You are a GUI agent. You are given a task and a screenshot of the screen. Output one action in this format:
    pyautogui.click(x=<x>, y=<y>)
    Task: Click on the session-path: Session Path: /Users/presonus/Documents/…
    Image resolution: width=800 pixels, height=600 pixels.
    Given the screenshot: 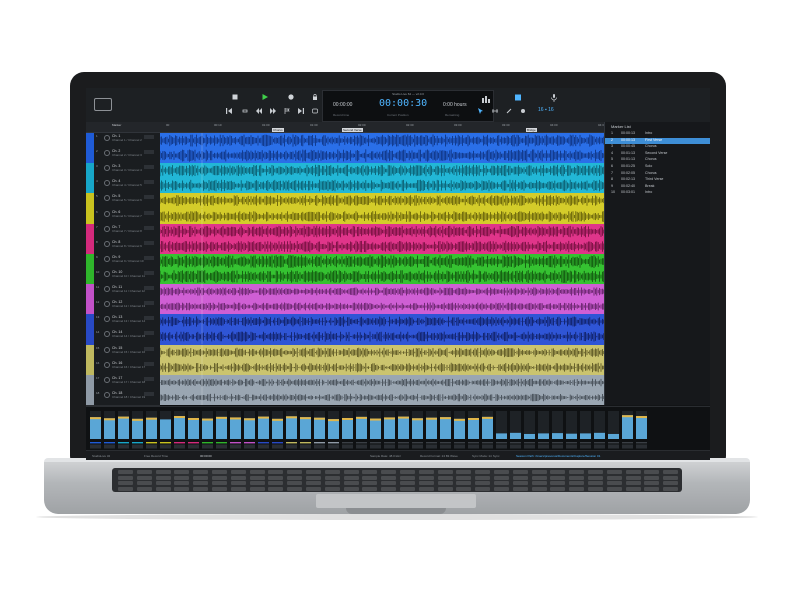 What is the action you would take?
    pyautogui.click(x=558, y=456)
    